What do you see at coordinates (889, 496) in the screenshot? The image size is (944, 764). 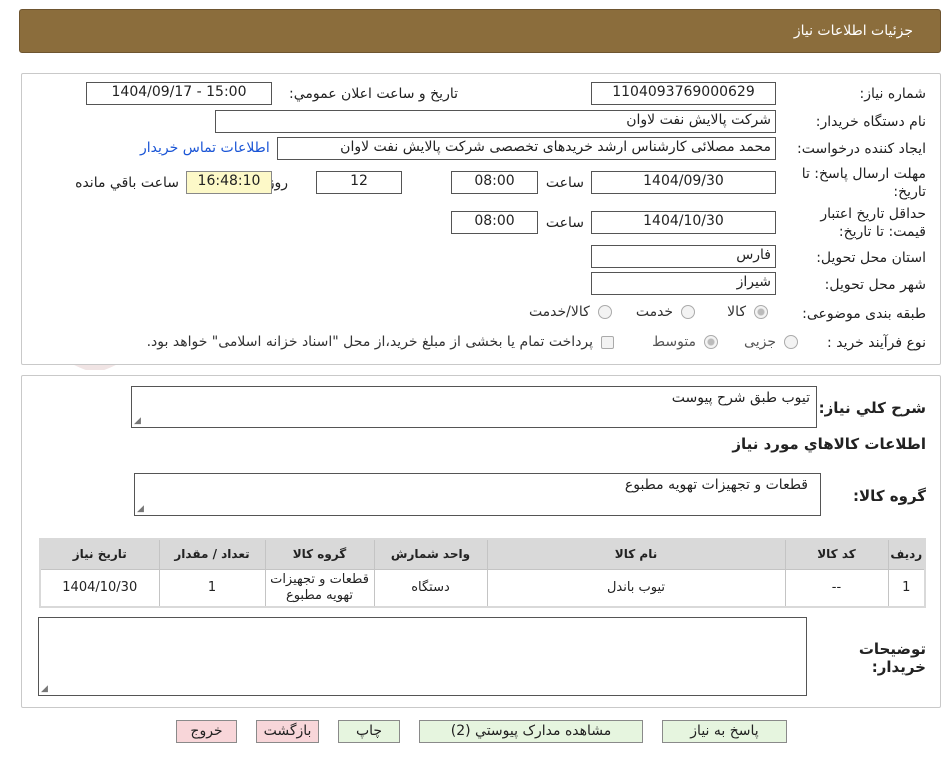 I see `goods-group-label: گروه کالا:` at bounding box center [889, 496].